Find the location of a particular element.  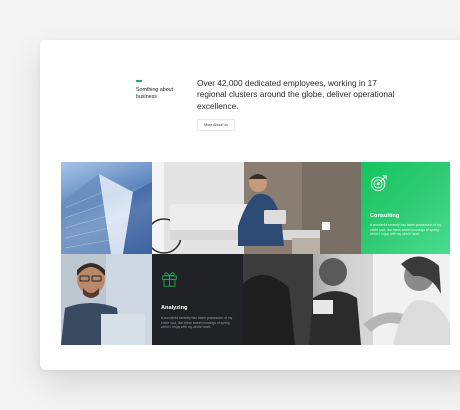

office-illustration is located at coordinates (256, 208).